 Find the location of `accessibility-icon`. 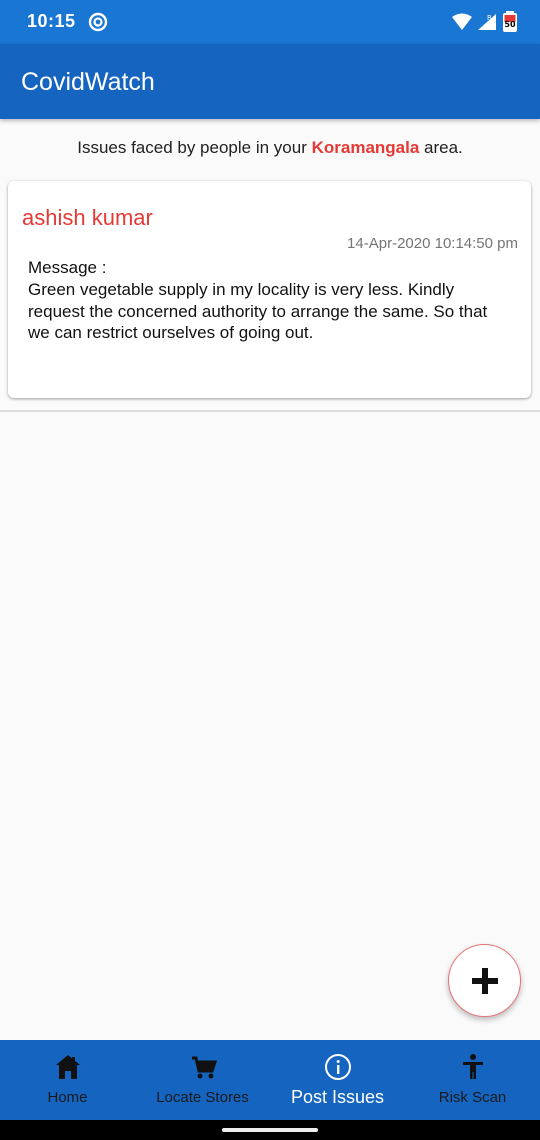

accessibility-icon is located at coordinates (472, 1066).